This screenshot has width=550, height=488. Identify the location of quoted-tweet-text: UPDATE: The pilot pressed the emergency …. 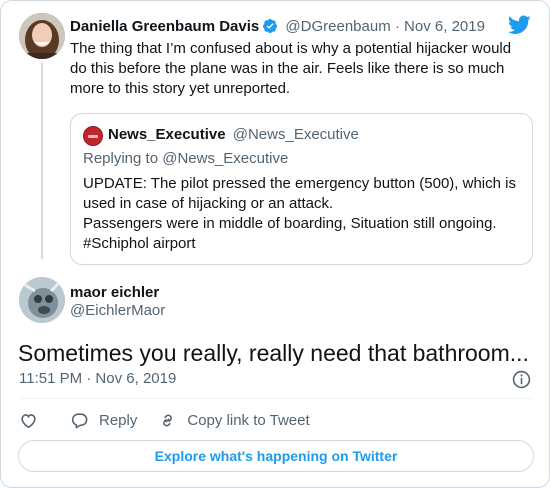
(303, 214).